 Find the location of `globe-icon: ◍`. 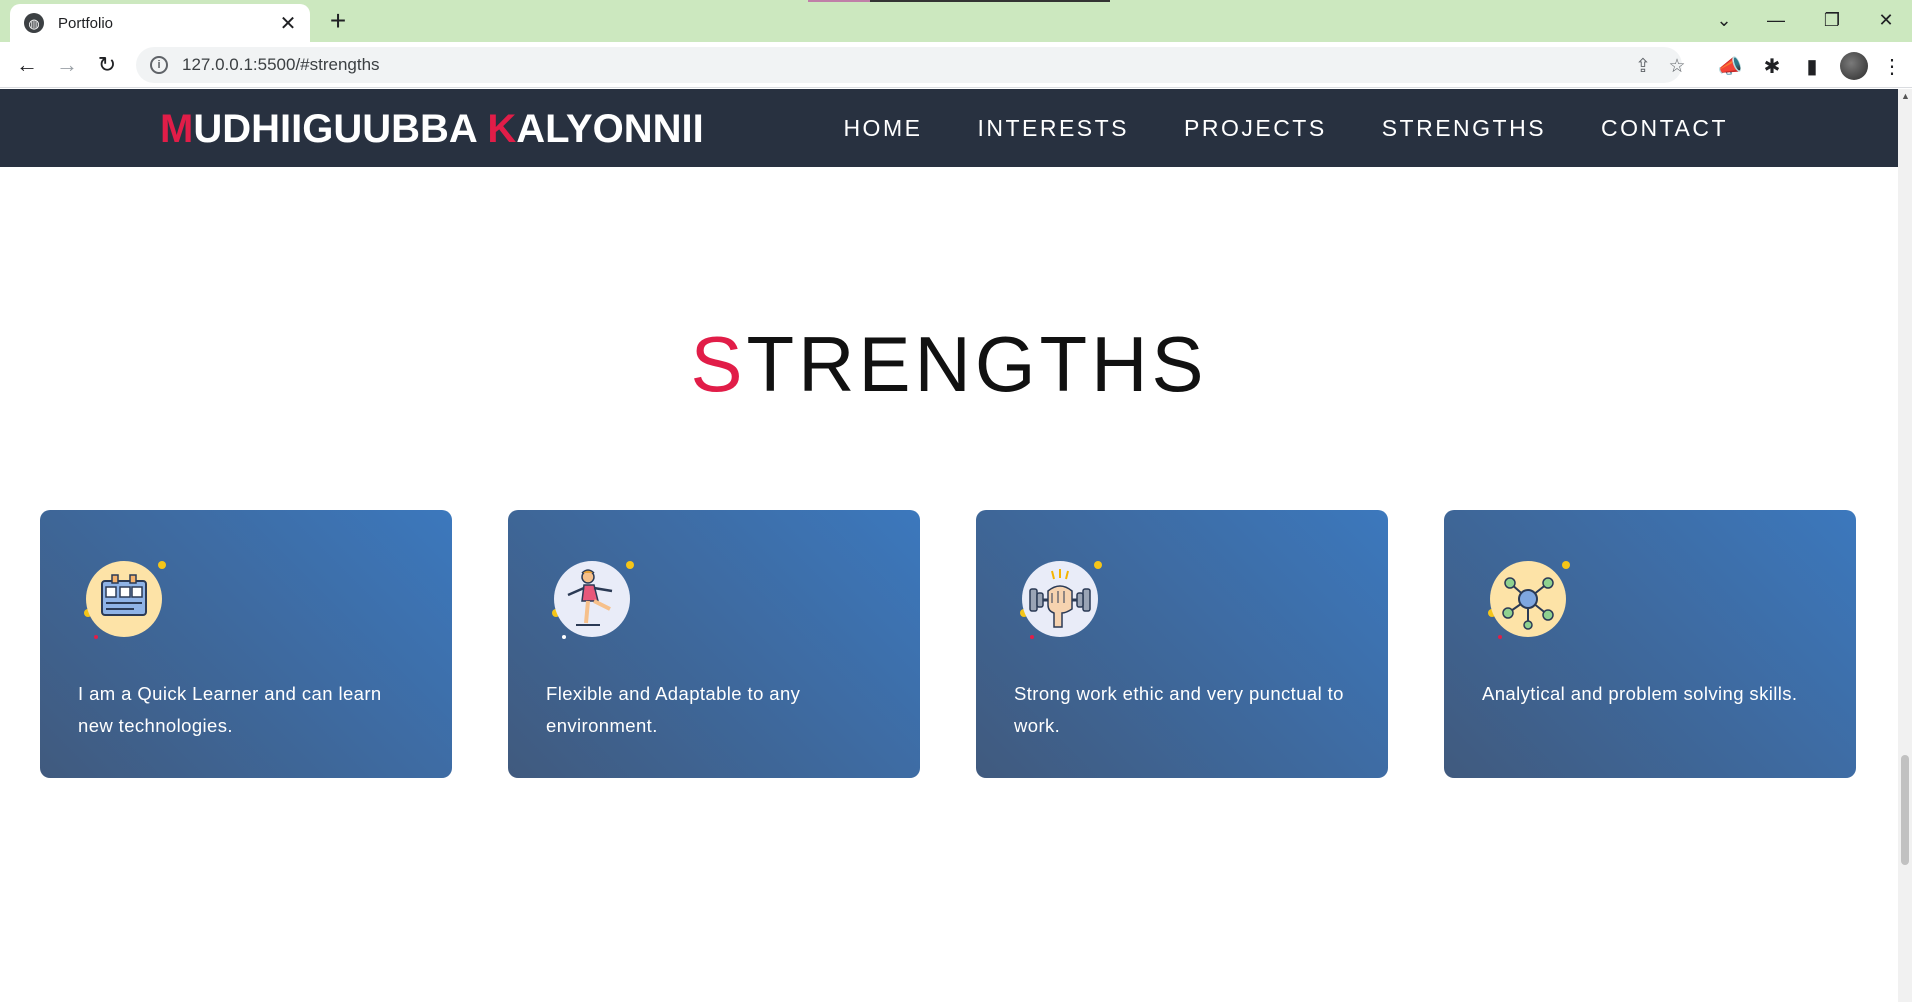

globe-icon: ◍ is located at coordinates (34, 23).